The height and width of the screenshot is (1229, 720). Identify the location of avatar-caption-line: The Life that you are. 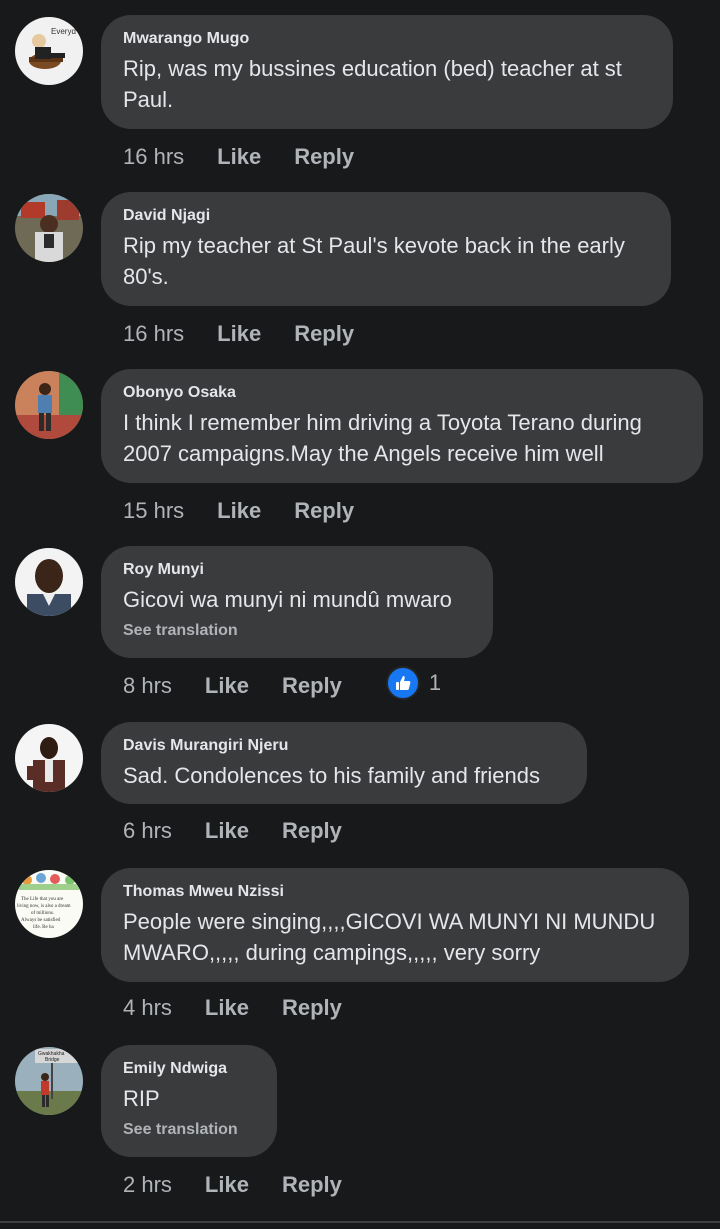
(42, 899).